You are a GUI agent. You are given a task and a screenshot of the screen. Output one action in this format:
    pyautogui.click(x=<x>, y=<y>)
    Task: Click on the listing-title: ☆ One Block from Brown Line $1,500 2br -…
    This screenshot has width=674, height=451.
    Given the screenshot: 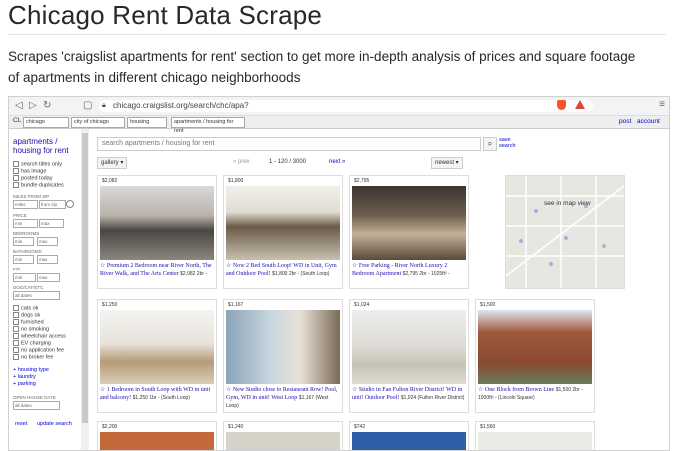 What is the action you would take?
    pyautogui.click(x=535, y=394)
    